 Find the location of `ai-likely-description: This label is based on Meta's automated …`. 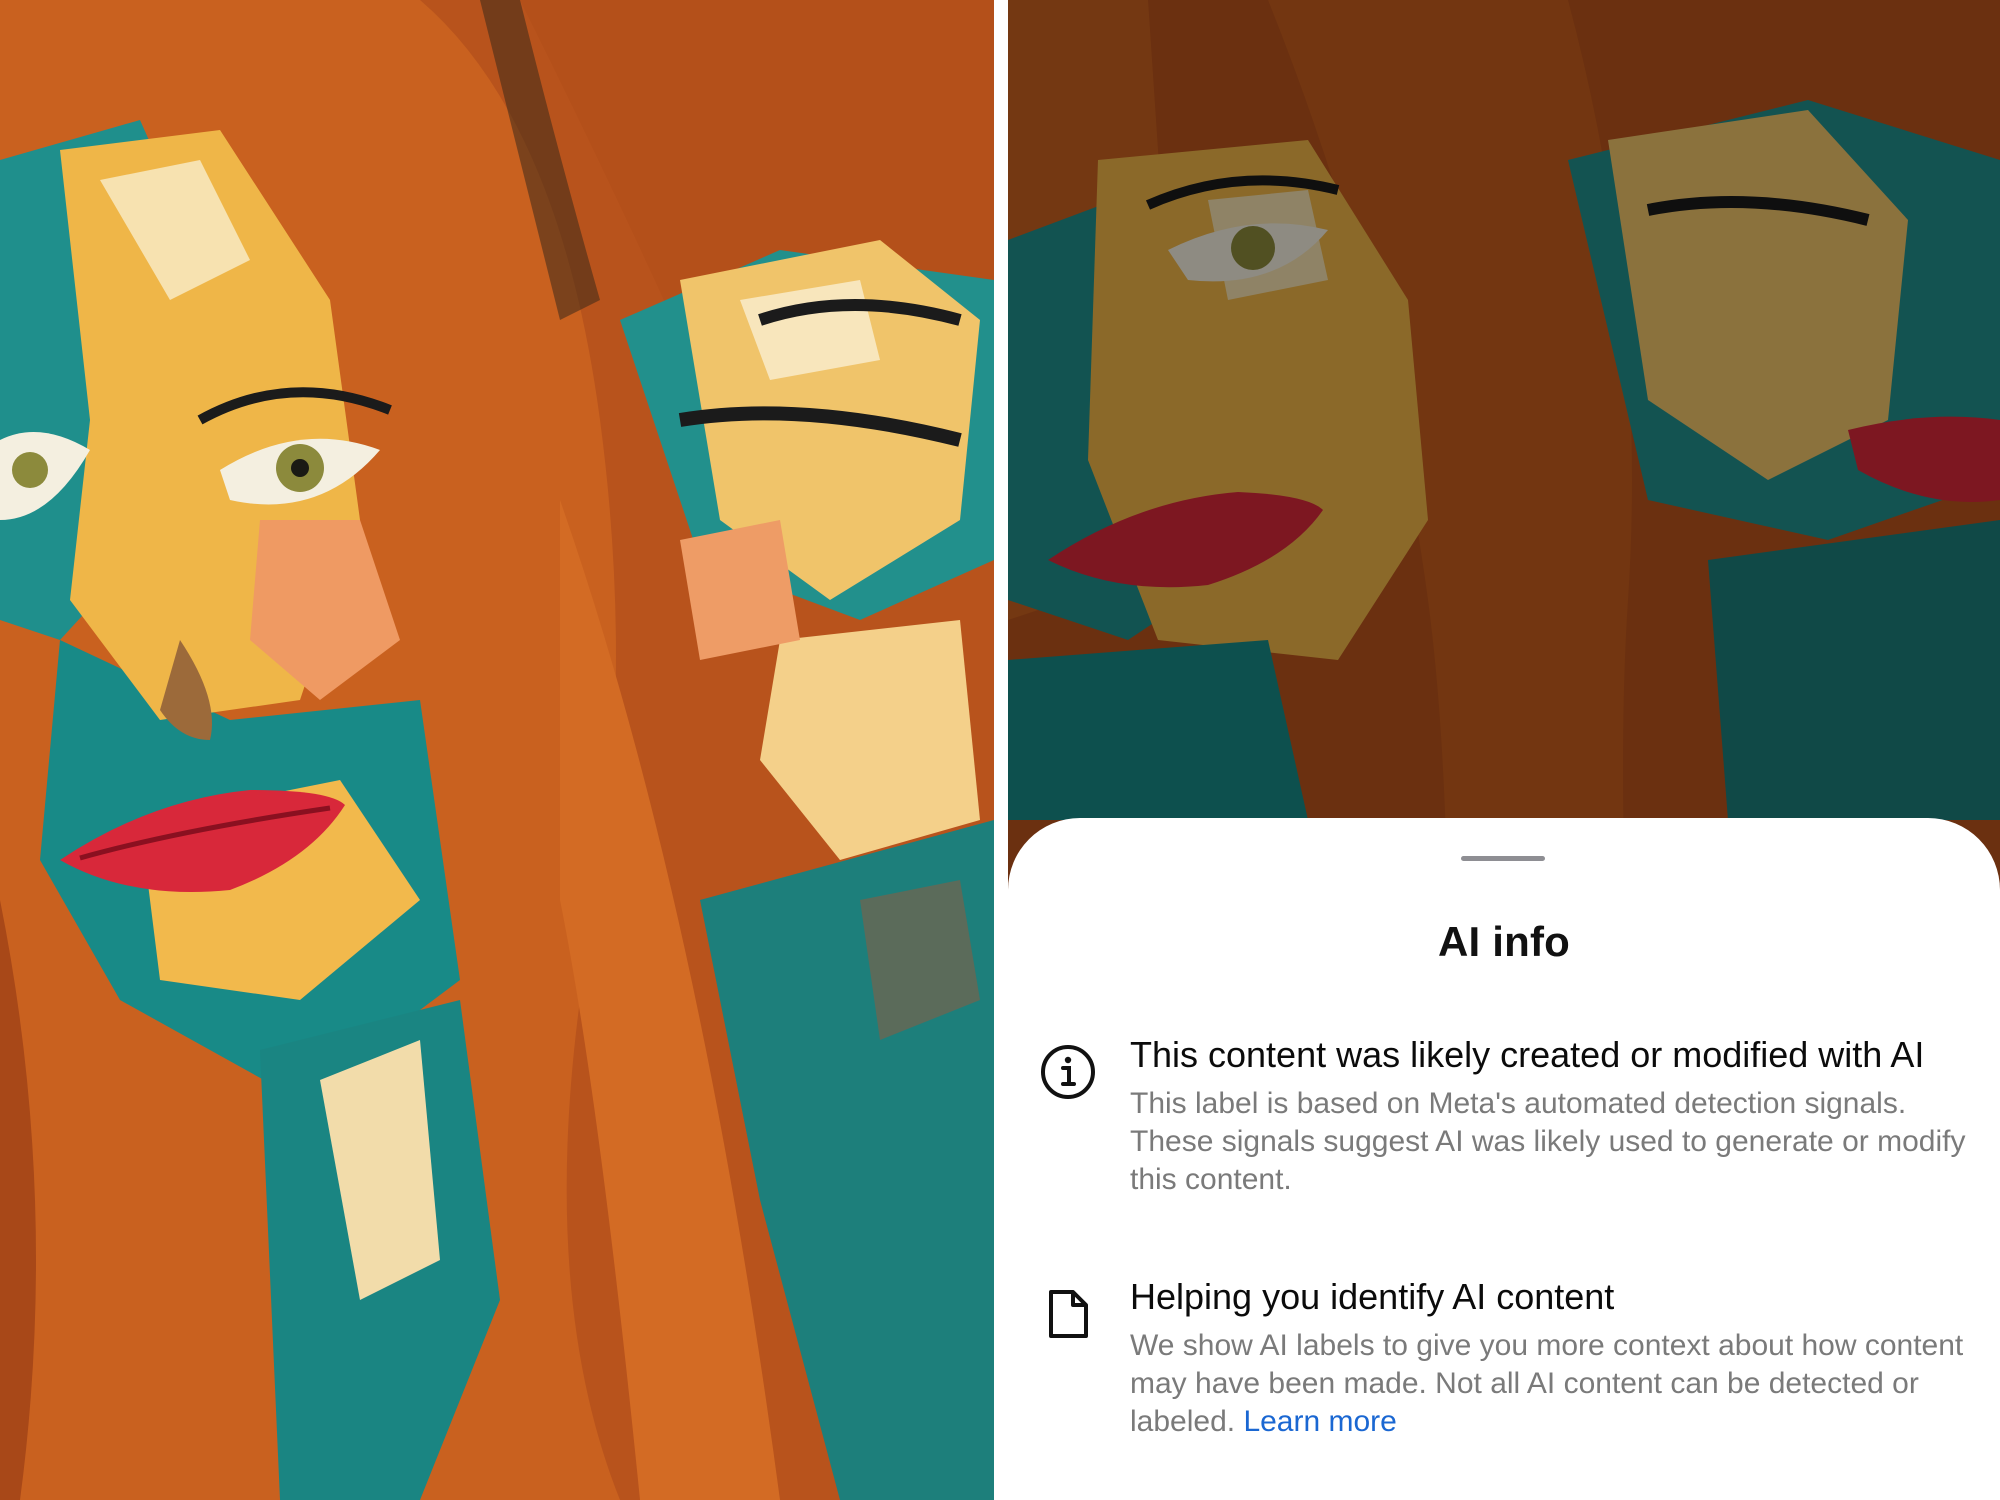

ai-likely-description: This label is based on Meta's automated … is located at coordinates (1548, 1141).